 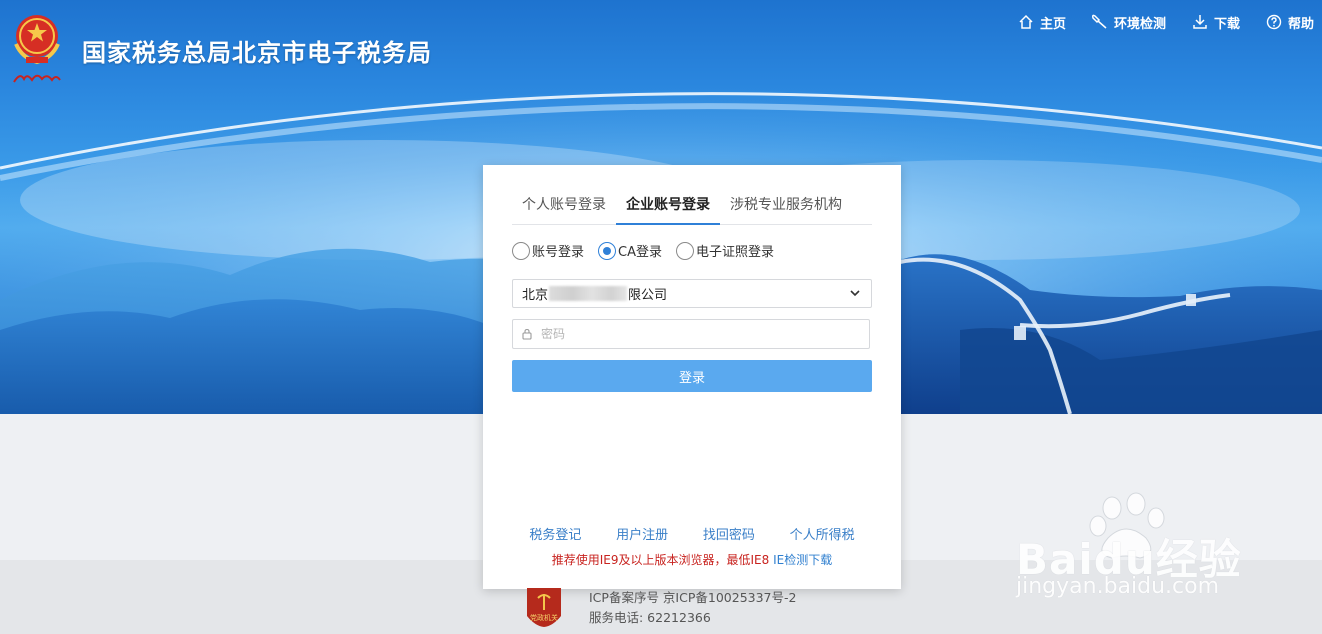 What do you see at coordinates (535, 295) in the screenshot?
I see `company-name-prefix: 北京` at bounding box center [535, 295].